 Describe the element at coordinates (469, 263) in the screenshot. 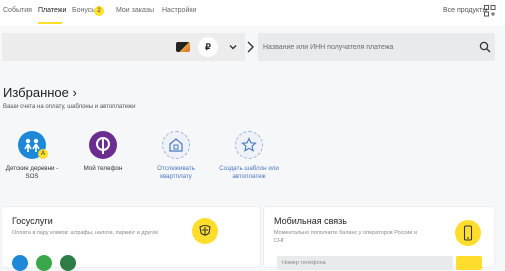

I see `topup-button` at that location.